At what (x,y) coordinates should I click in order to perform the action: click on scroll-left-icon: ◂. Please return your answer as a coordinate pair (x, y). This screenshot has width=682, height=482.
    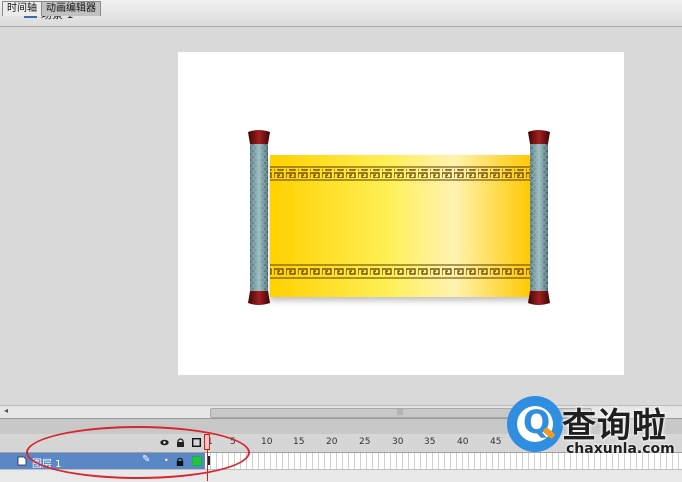
    Looking at the image, I should click on (6, 410).